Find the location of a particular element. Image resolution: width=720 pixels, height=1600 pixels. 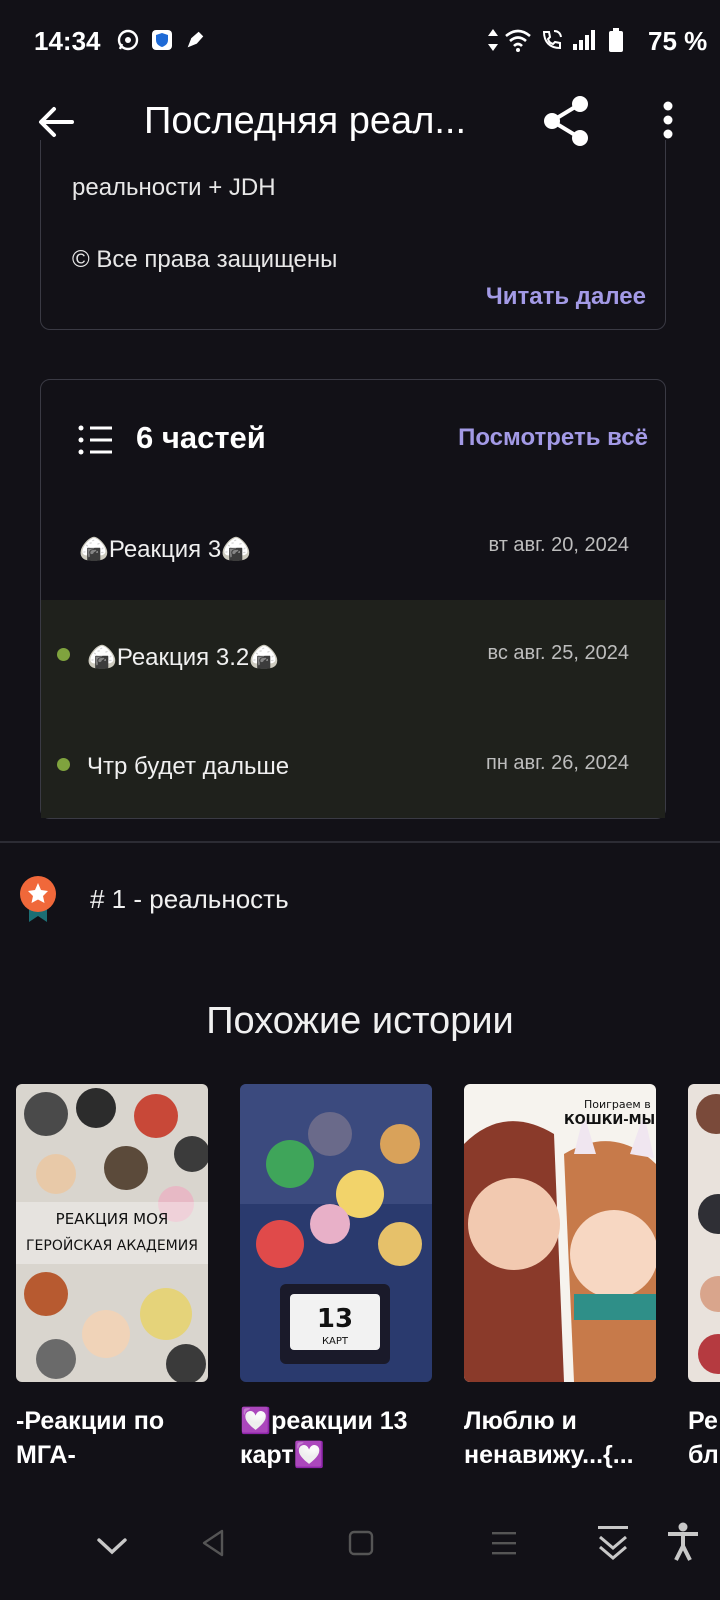

story-cover: РЕАКЦИЯ МОЯ ГЕРОЙСКАЯ АКАДЕМИЯ is located at coordinates (112, 1233).